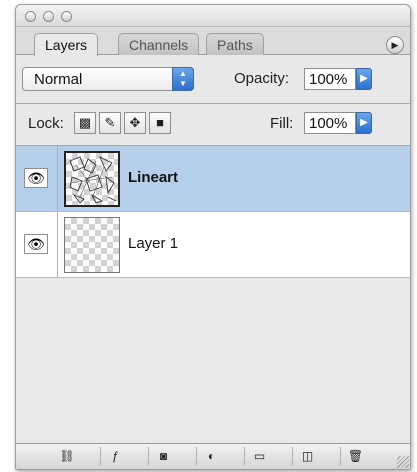 This screenshot has height=472, width=417. What do you see at coordinates (66, 44) in the screenshot?
I see `tab-layers: Layers` at bounding box center [66, 44].